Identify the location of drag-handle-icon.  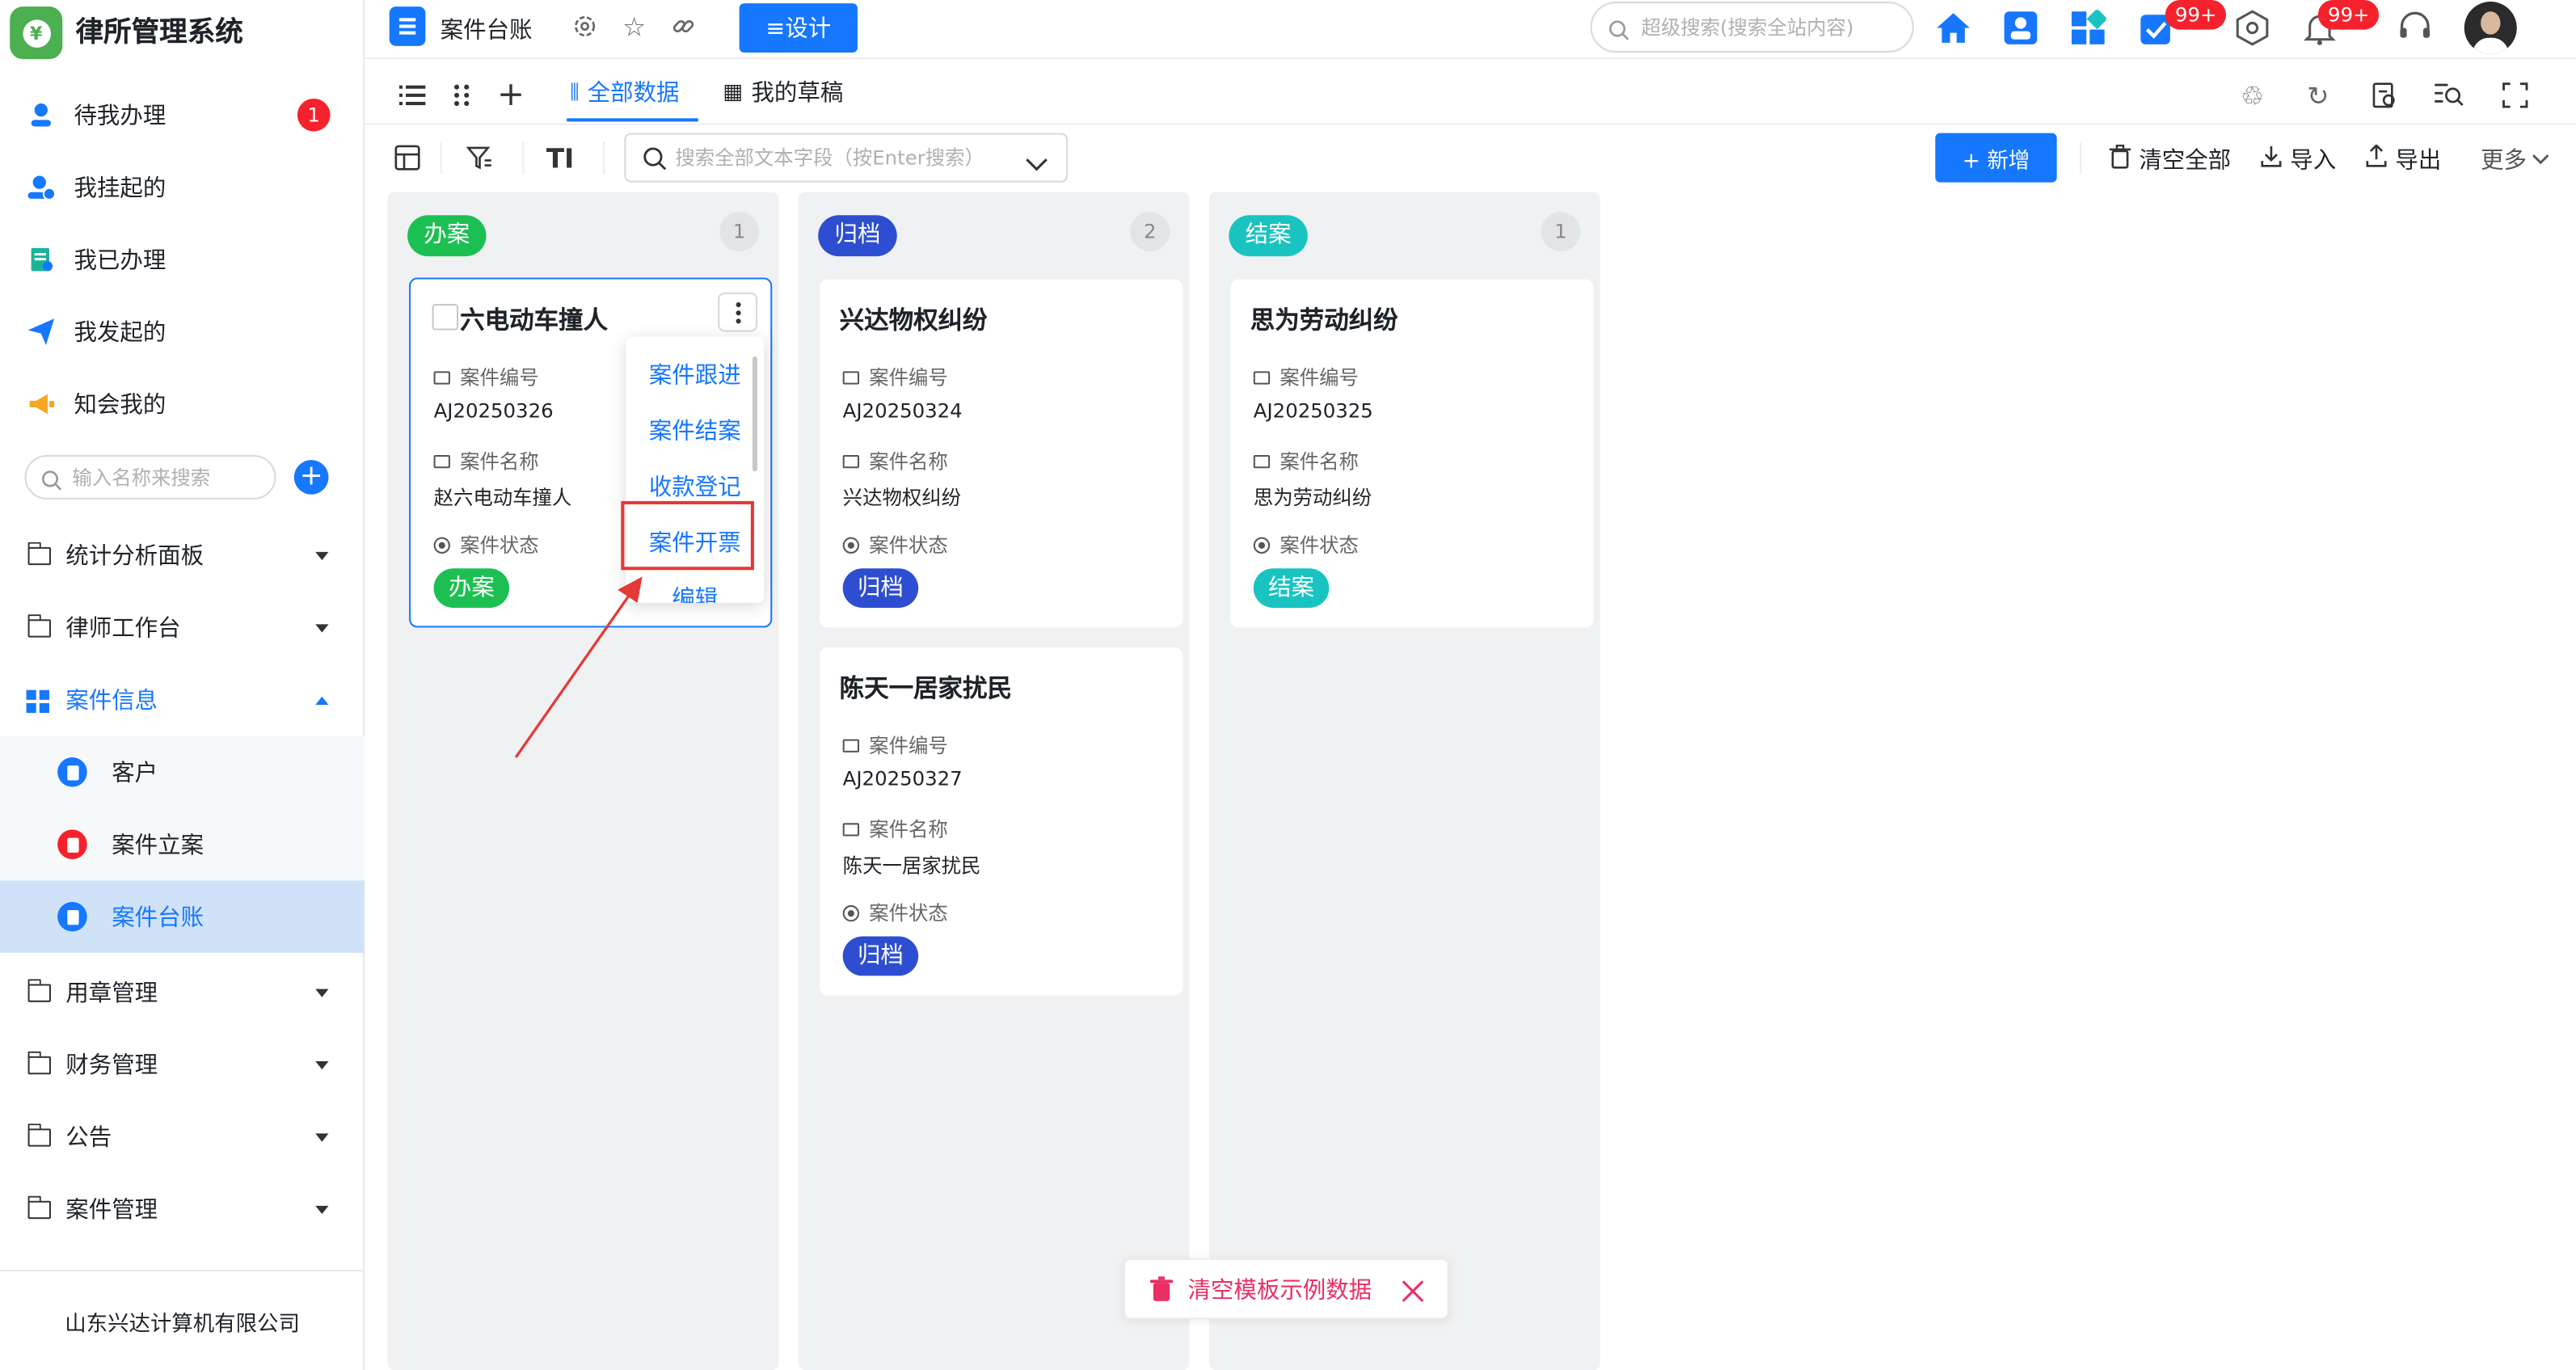
(462, 96).